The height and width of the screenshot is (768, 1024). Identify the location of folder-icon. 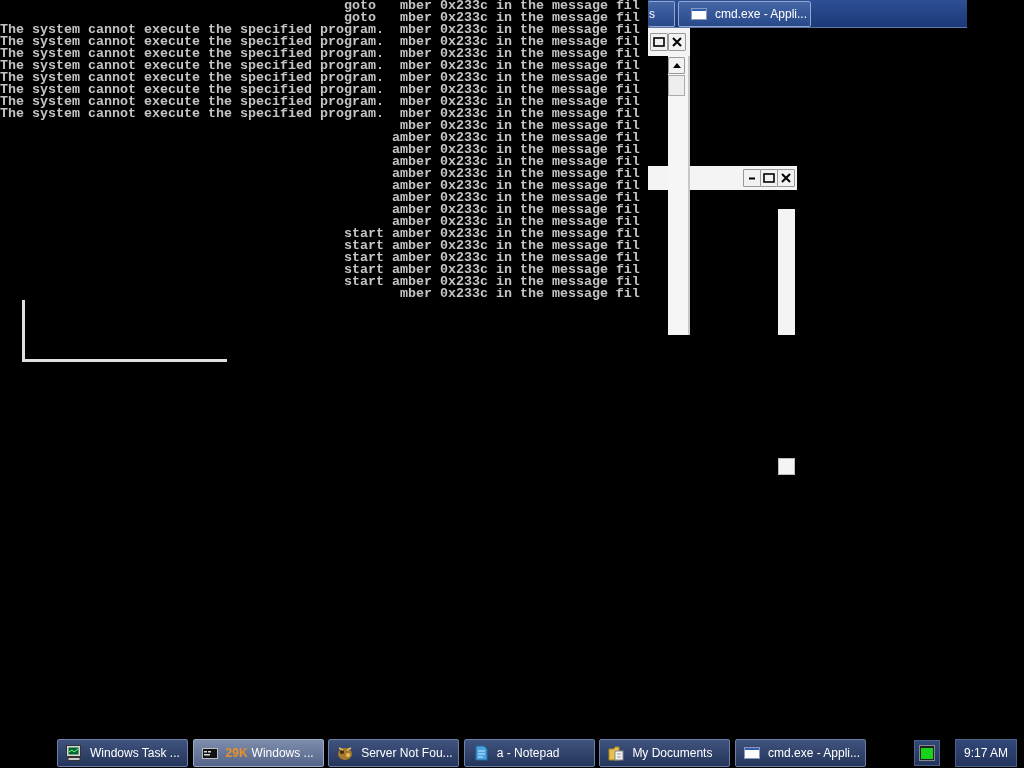
(616, 752).